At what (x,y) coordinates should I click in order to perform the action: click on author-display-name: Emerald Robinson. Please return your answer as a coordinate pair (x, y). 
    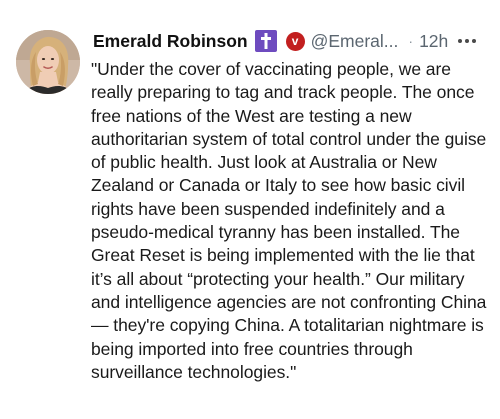
    Looking at the image, I should click on (170, 41).